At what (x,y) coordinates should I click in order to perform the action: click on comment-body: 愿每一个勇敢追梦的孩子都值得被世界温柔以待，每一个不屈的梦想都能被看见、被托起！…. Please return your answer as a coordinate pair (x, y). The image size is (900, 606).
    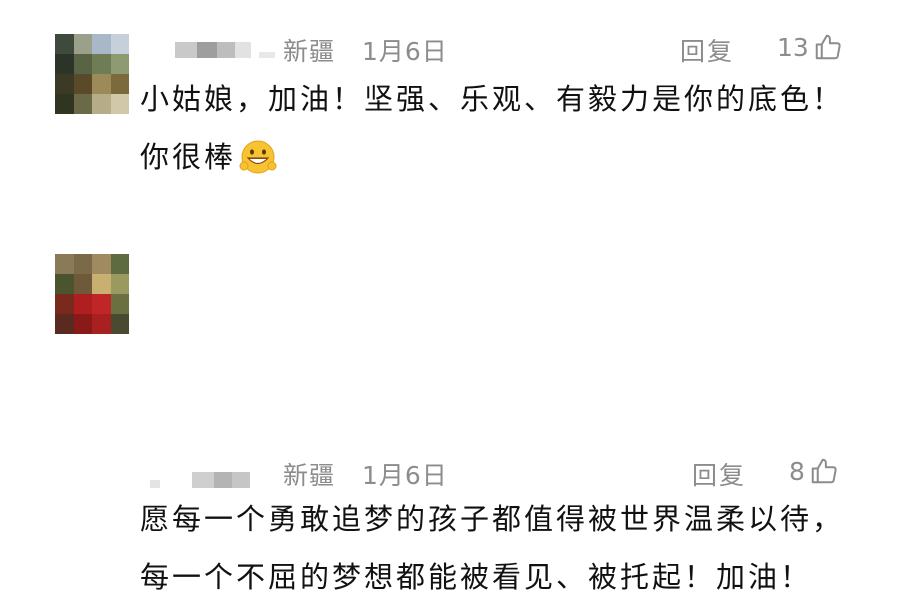
    Looking at the image, I should click on (492, 548).